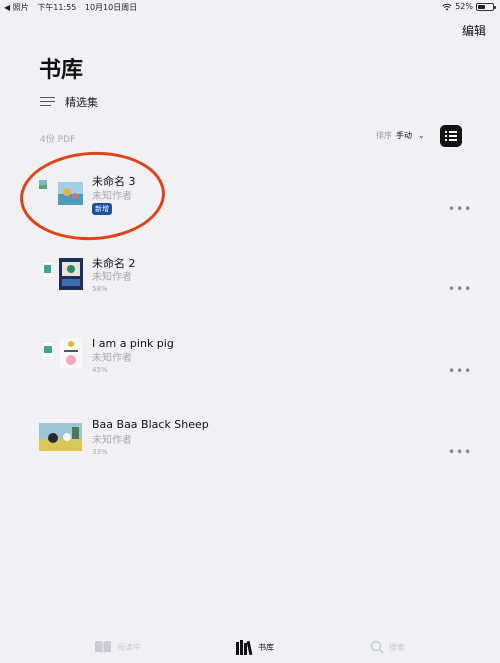 This screenshot has width=500, height=663. I want to click on page-title: 书库, so click(61, 70).